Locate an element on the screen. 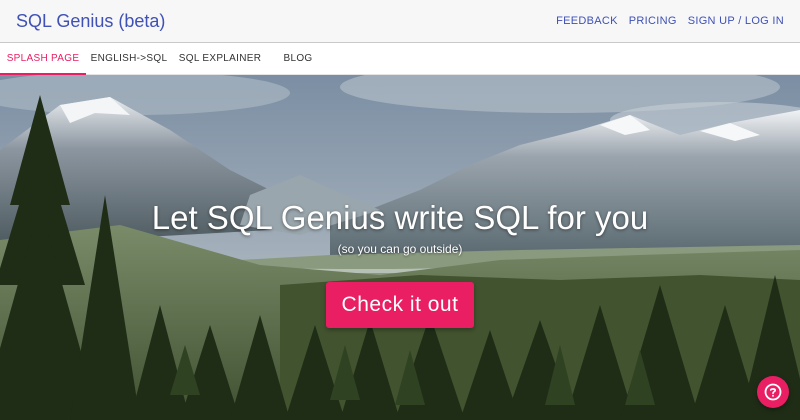  brand-title: SQL Genius (beta) is located at coordinates (90, 21).